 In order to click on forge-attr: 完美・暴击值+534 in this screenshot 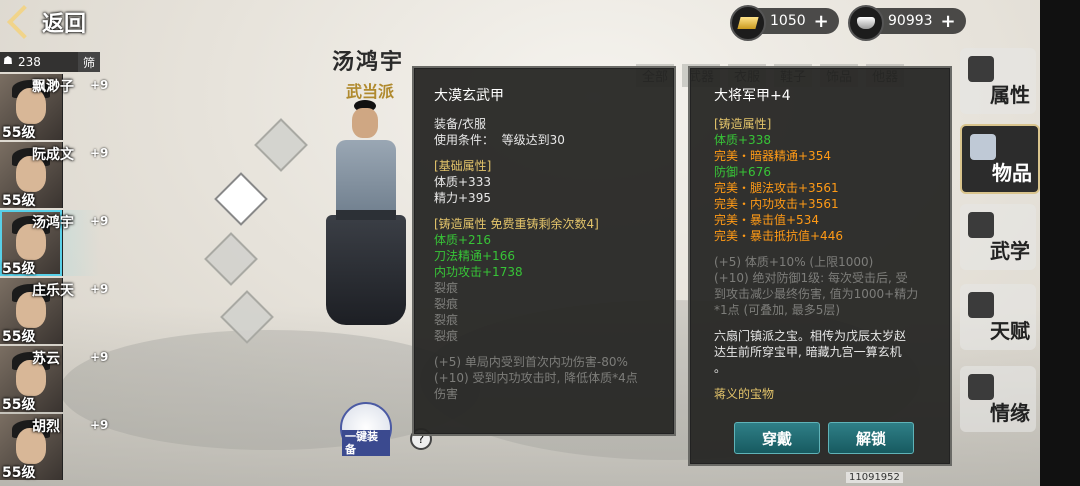, I will do `click(766, 220)`.